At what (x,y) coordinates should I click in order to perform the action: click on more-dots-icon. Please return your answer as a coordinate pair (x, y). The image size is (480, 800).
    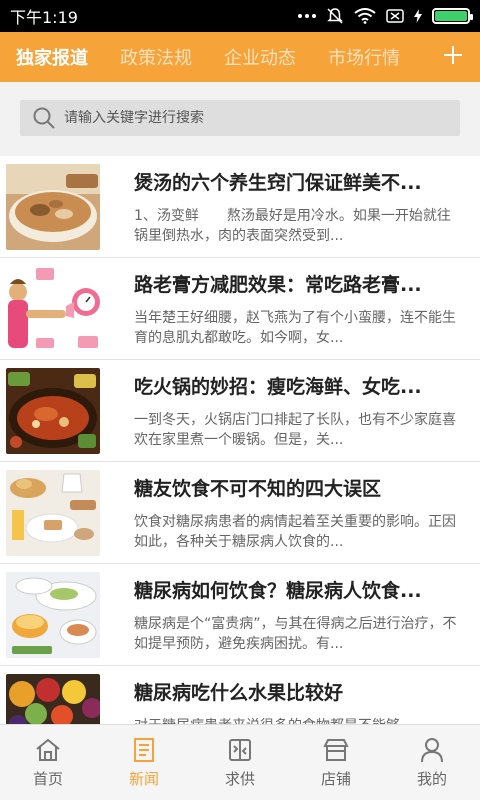
    Looking at the image, I should click on (307, 16).